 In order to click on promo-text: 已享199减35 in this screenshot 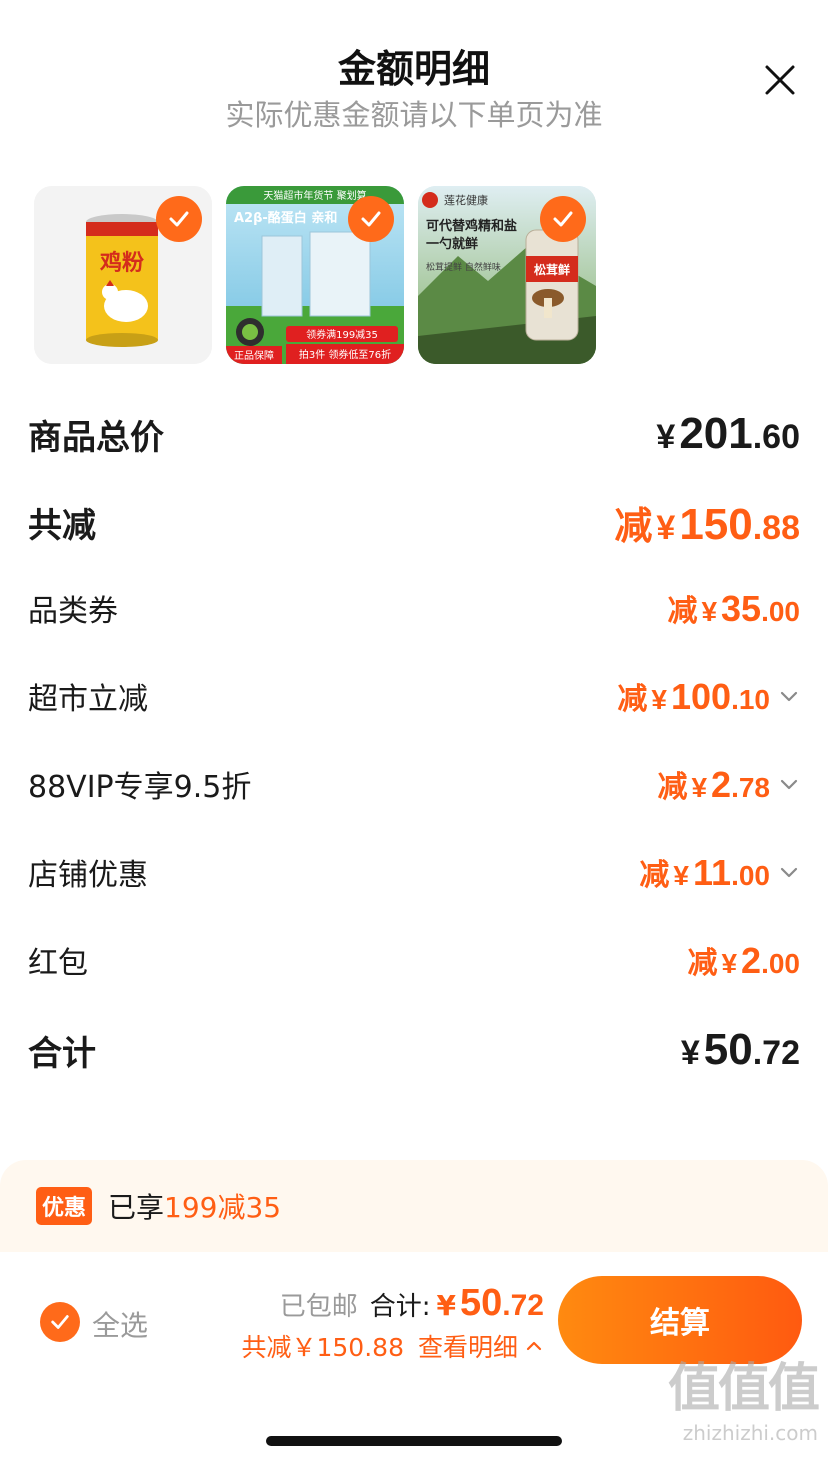, I will do `click(194, 1206)`.